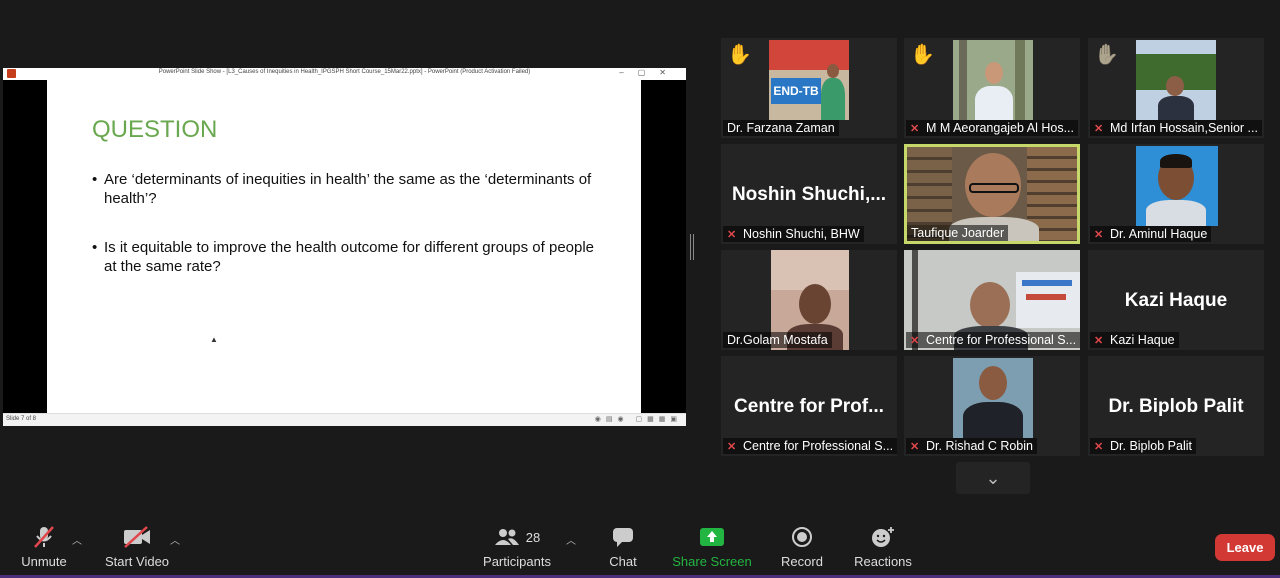 The image size is (1280, 578). I want to click on start-video-button: Start Video, so click(137, 548).